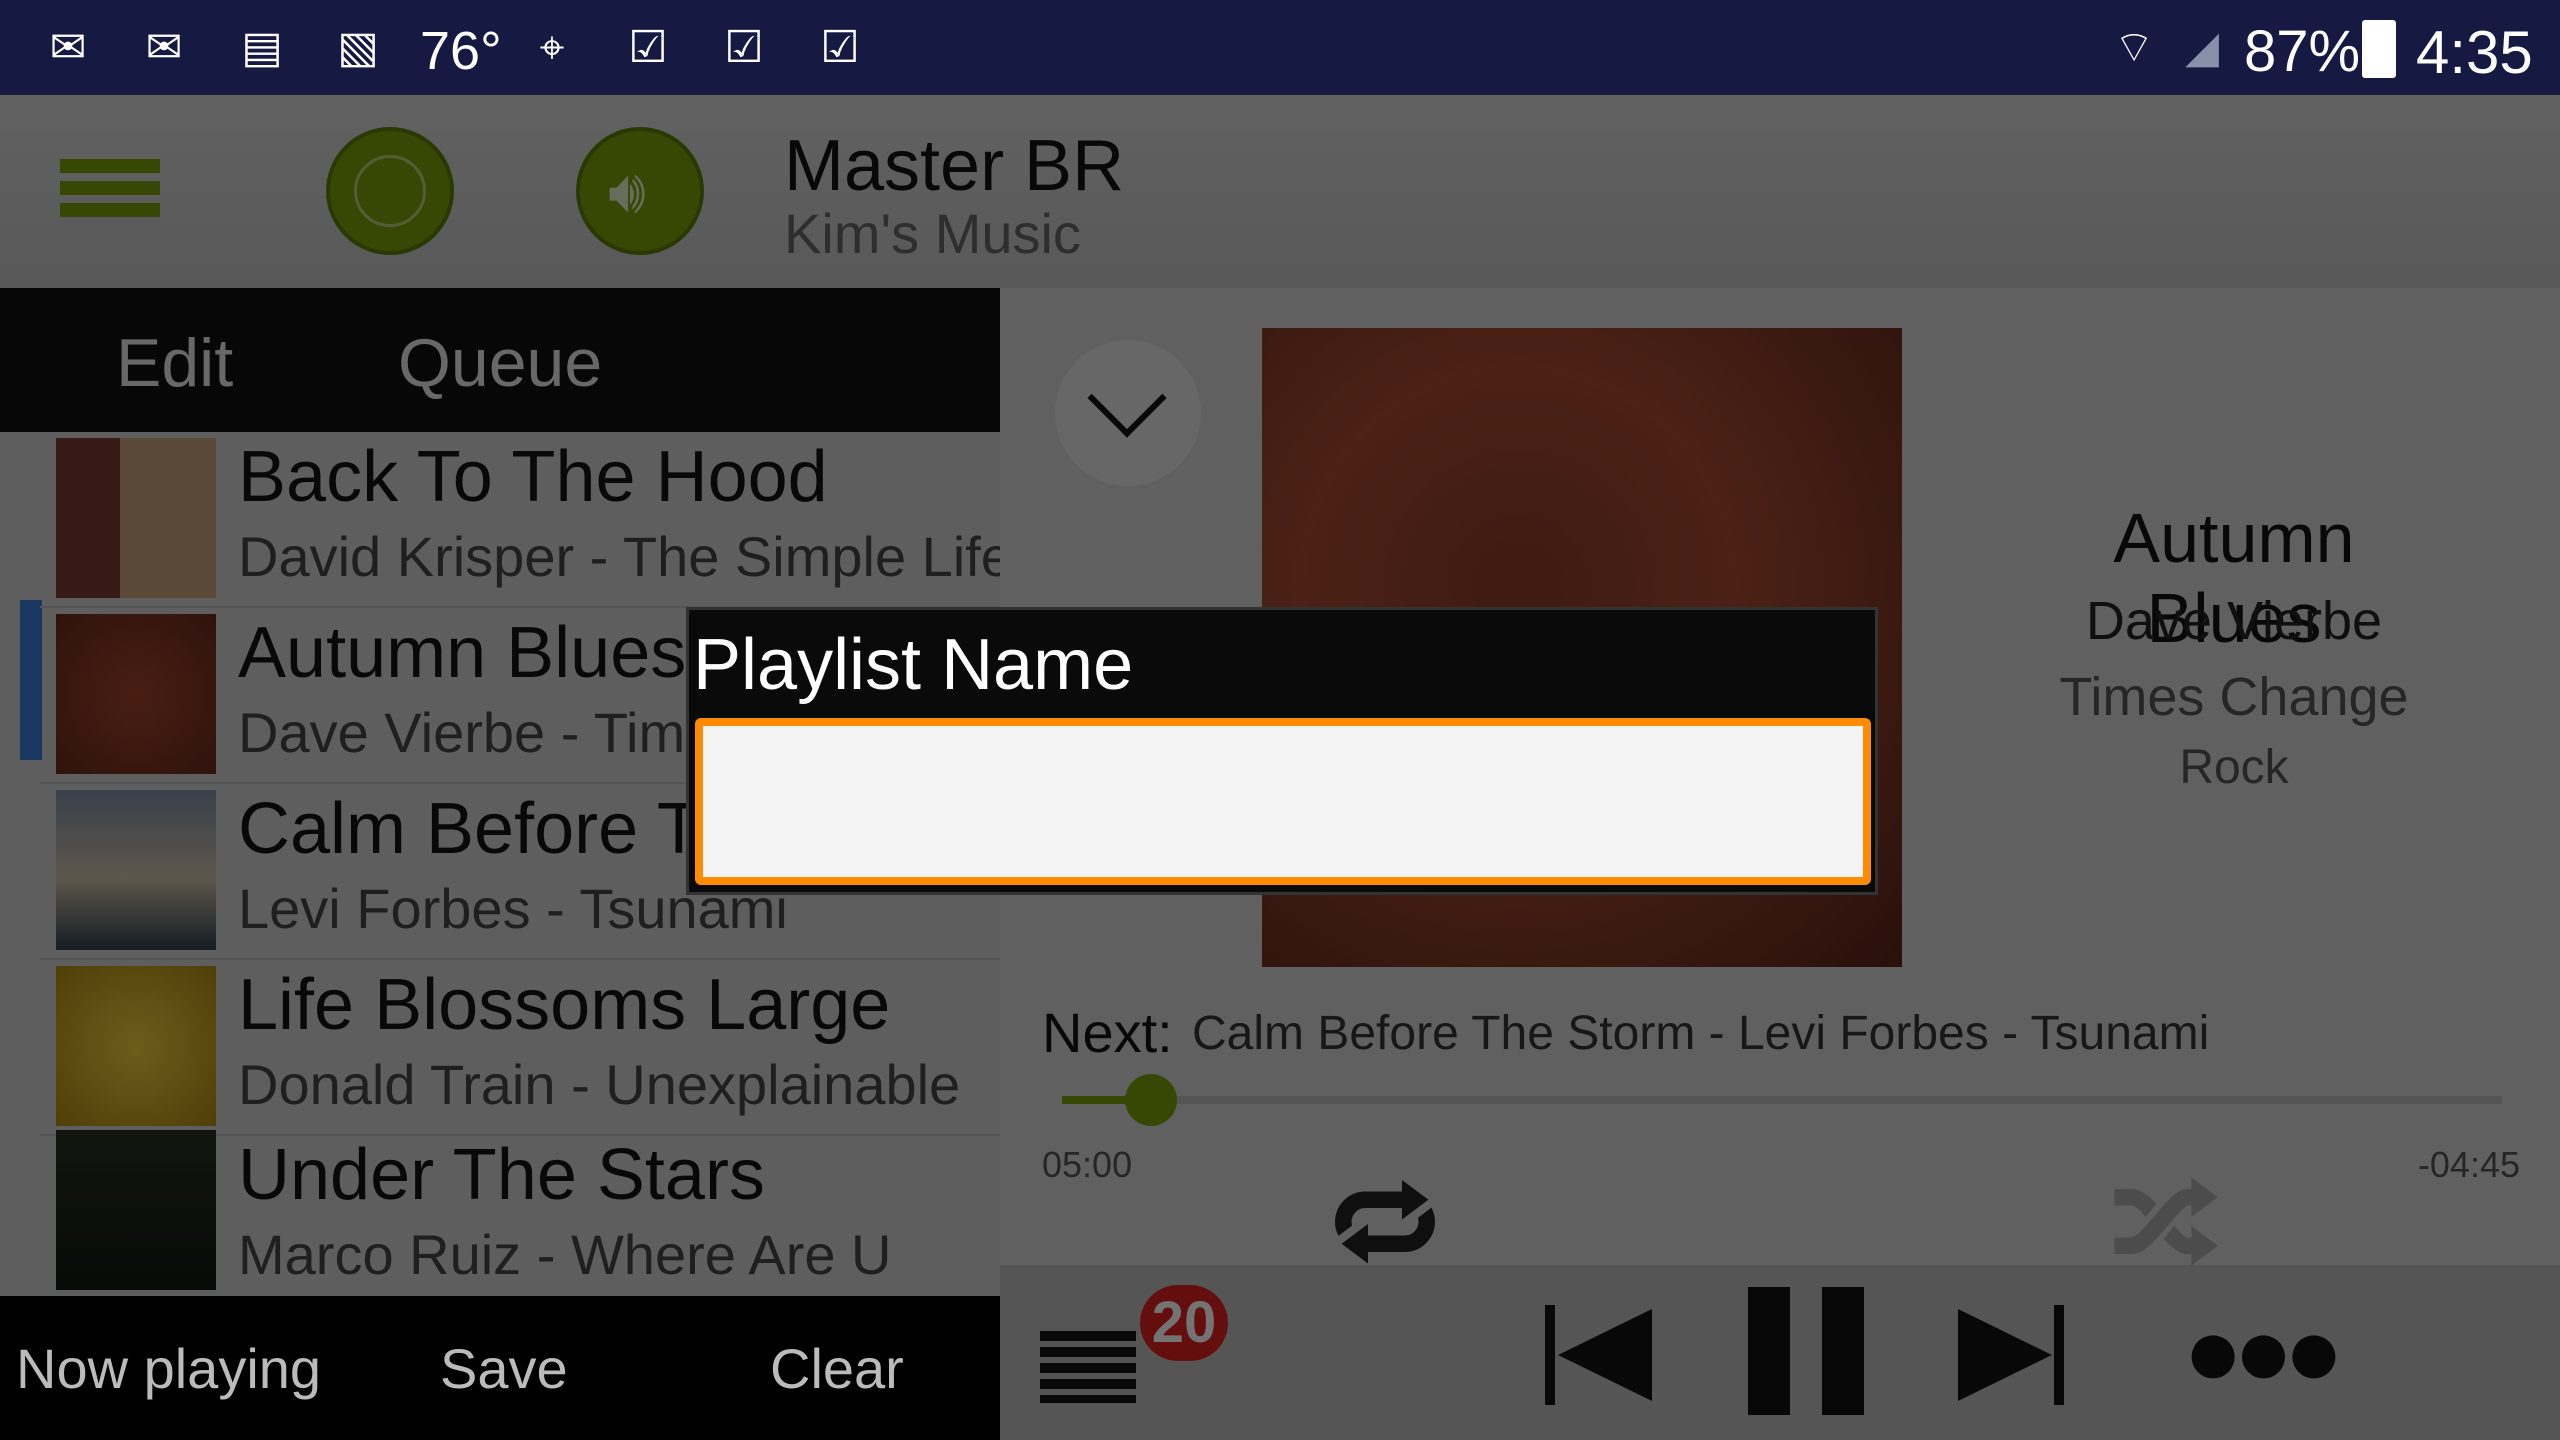  Describe the element at coordinates (2302, 51) in the screenshot. I see `battery-level: 87%` at that location.